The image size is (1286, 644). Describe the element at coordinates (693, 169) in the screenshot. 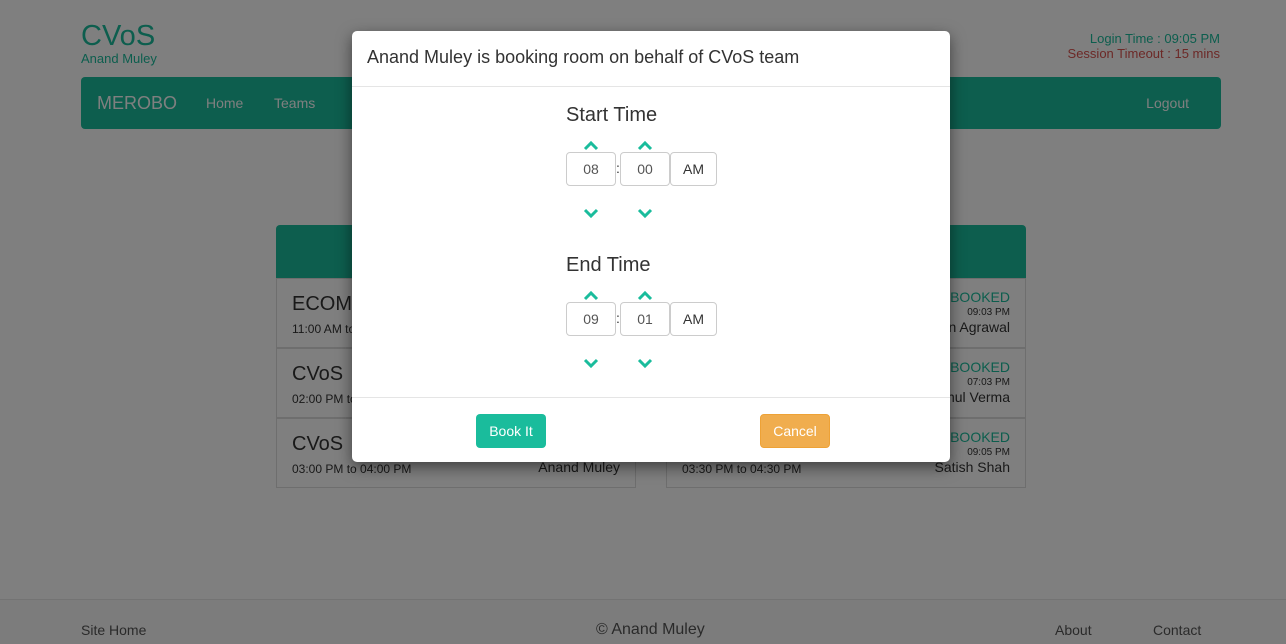

I see `start-meridian-toggle: AM` at that location.